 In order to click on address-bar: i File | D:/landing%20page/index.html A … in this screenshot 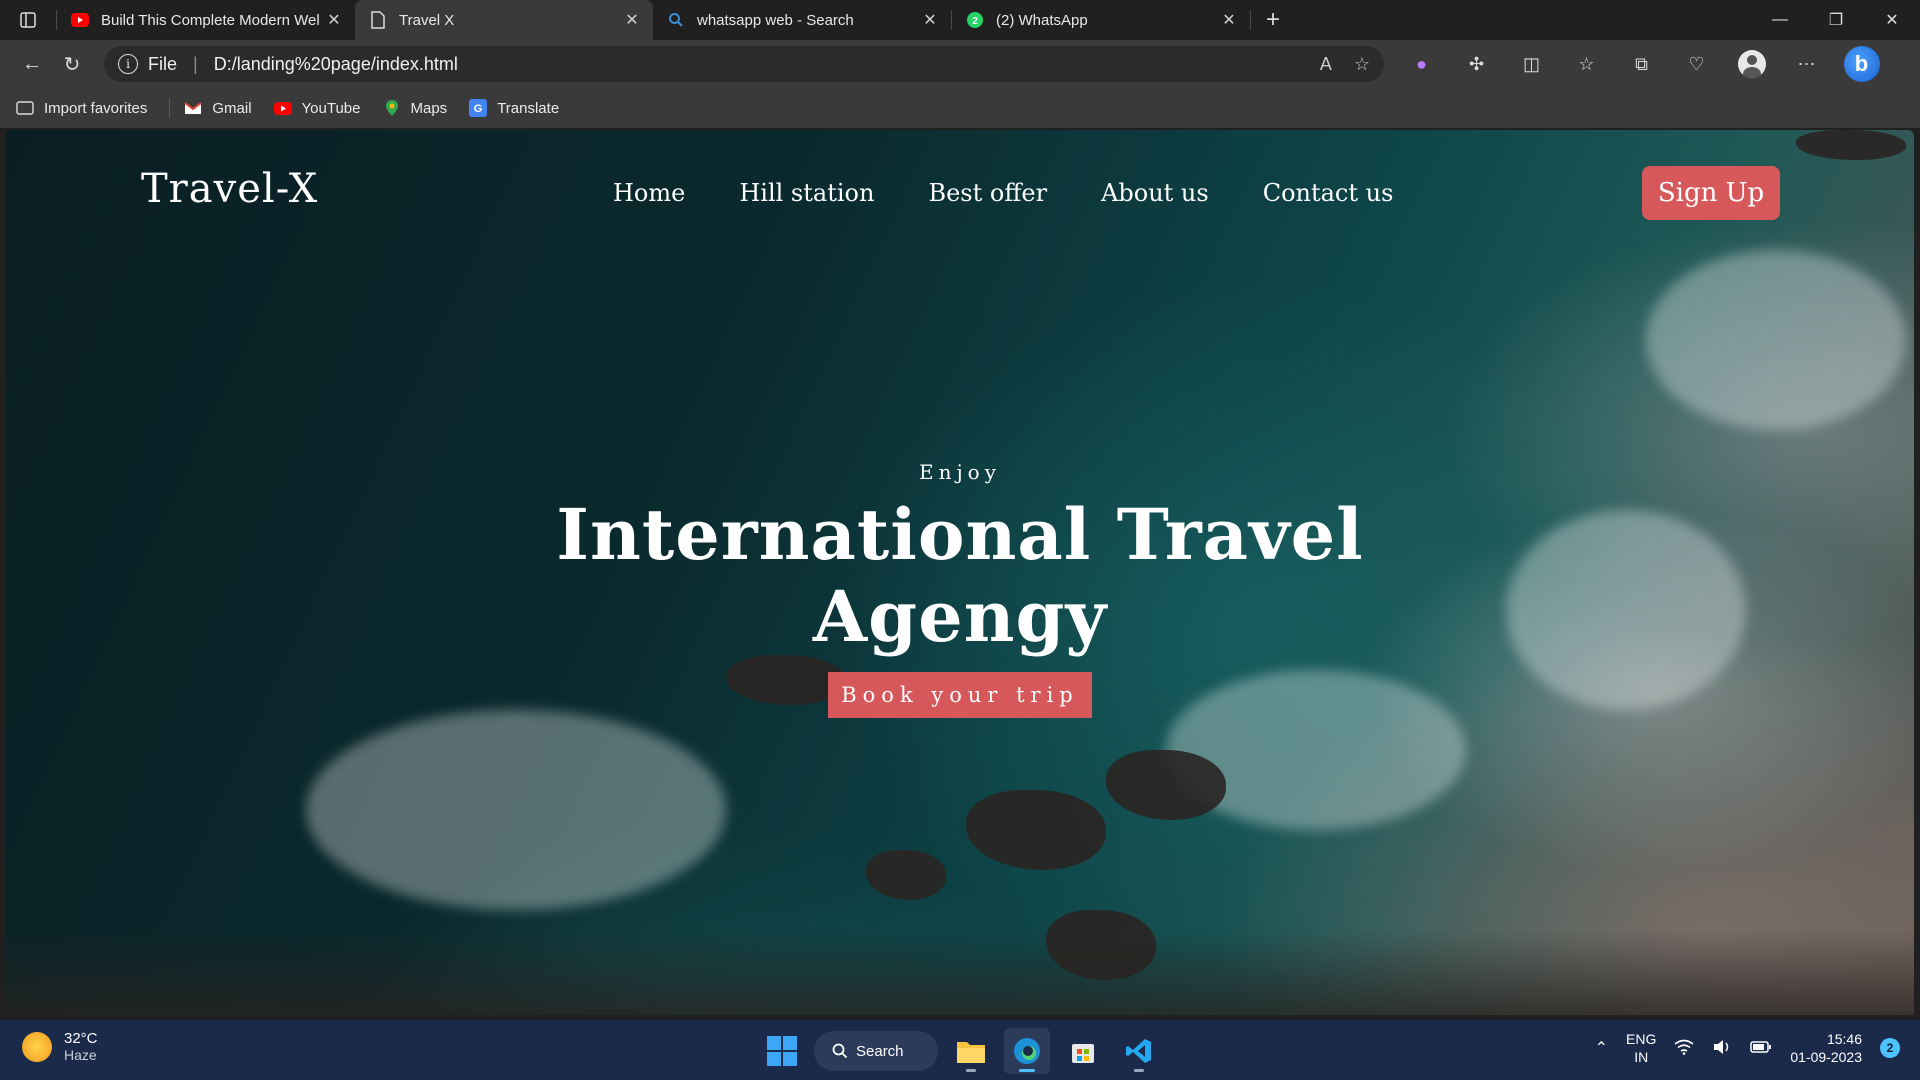, I will do `click(744, 64)`.